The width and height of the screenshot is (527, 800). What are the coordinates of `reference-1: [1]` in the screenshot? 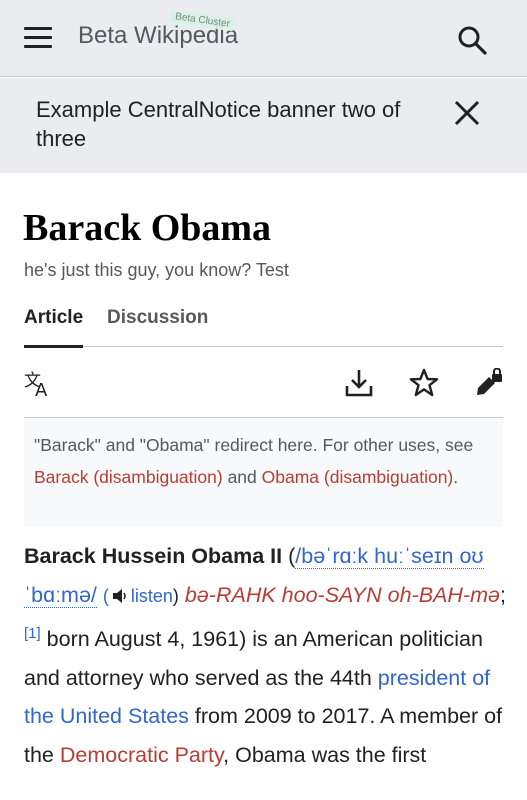 It's located at (32, 633).